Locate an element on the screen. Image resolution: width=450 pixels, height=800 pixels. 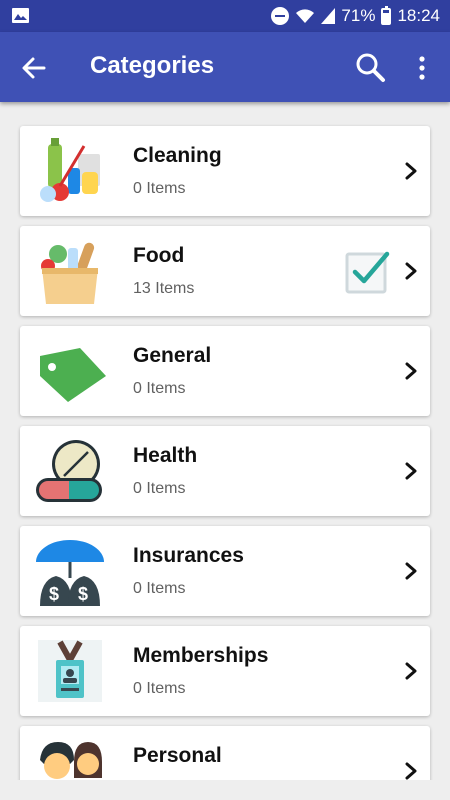
category-card-memberships: Memberships 0 Items is located at coordinates (225, 671).